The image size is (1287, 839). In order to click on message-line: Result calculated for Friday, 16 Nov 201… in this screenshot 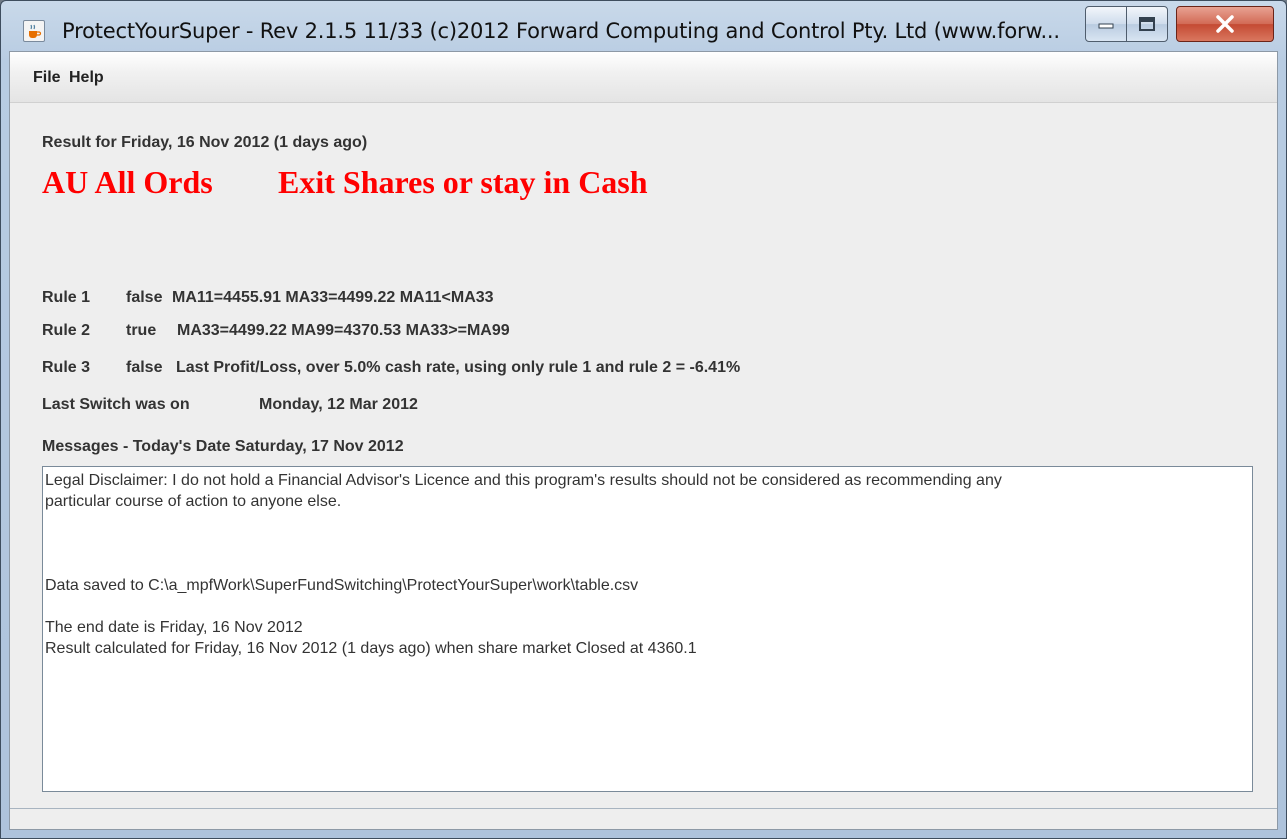, I will do `click(371, 648)`.